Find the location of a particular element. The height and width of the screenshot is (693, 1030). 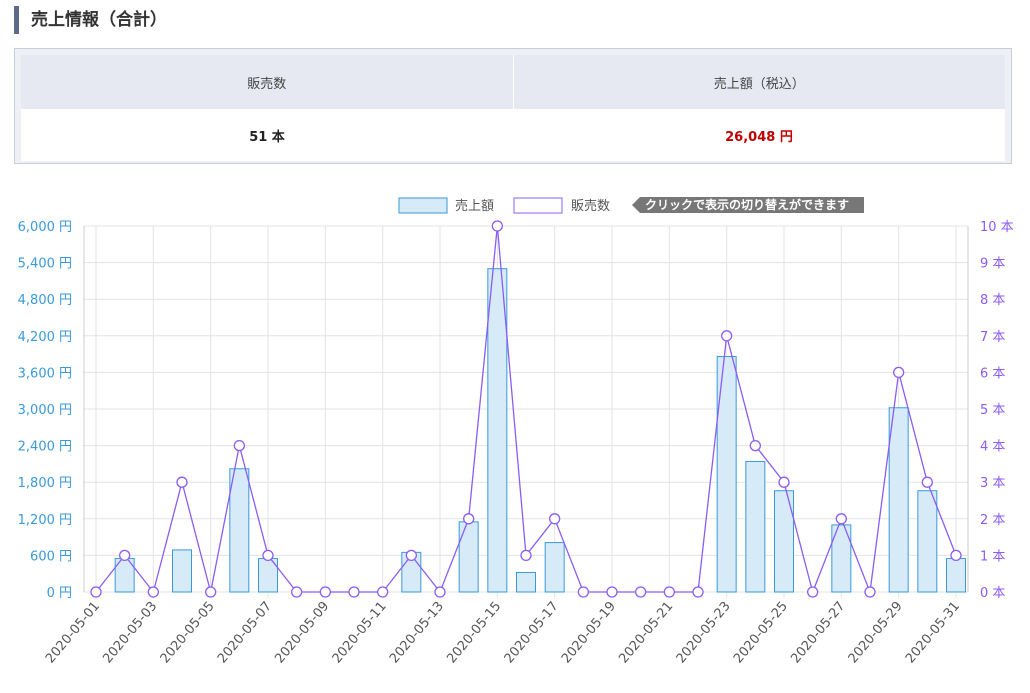

right-axis: 0 本 1 本 2 本 3 本 4 本 5 本 6 本 7 本 8 本 9 本 10 本 is located at coordinates (997, 410).